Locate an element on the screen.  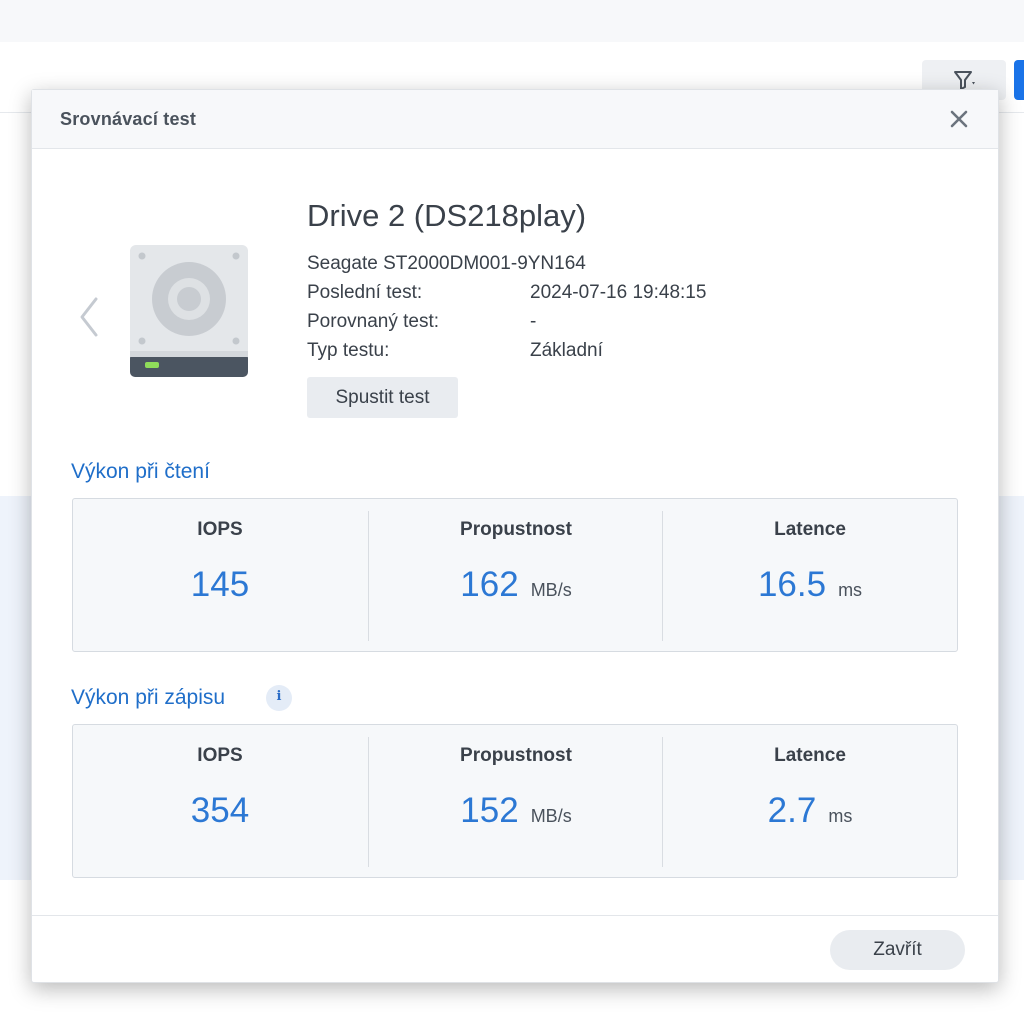
write-iops: IOPS 354 is located at coordinates (220, 801).